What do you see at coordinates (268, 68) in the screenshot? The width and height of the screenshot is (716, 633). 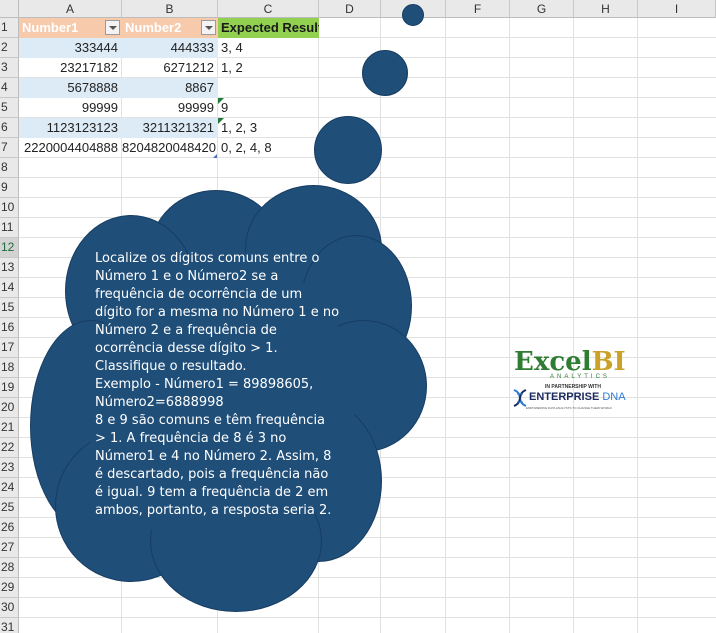 I see `cell-c3: 1, 2` at bounding box center [268, 68].